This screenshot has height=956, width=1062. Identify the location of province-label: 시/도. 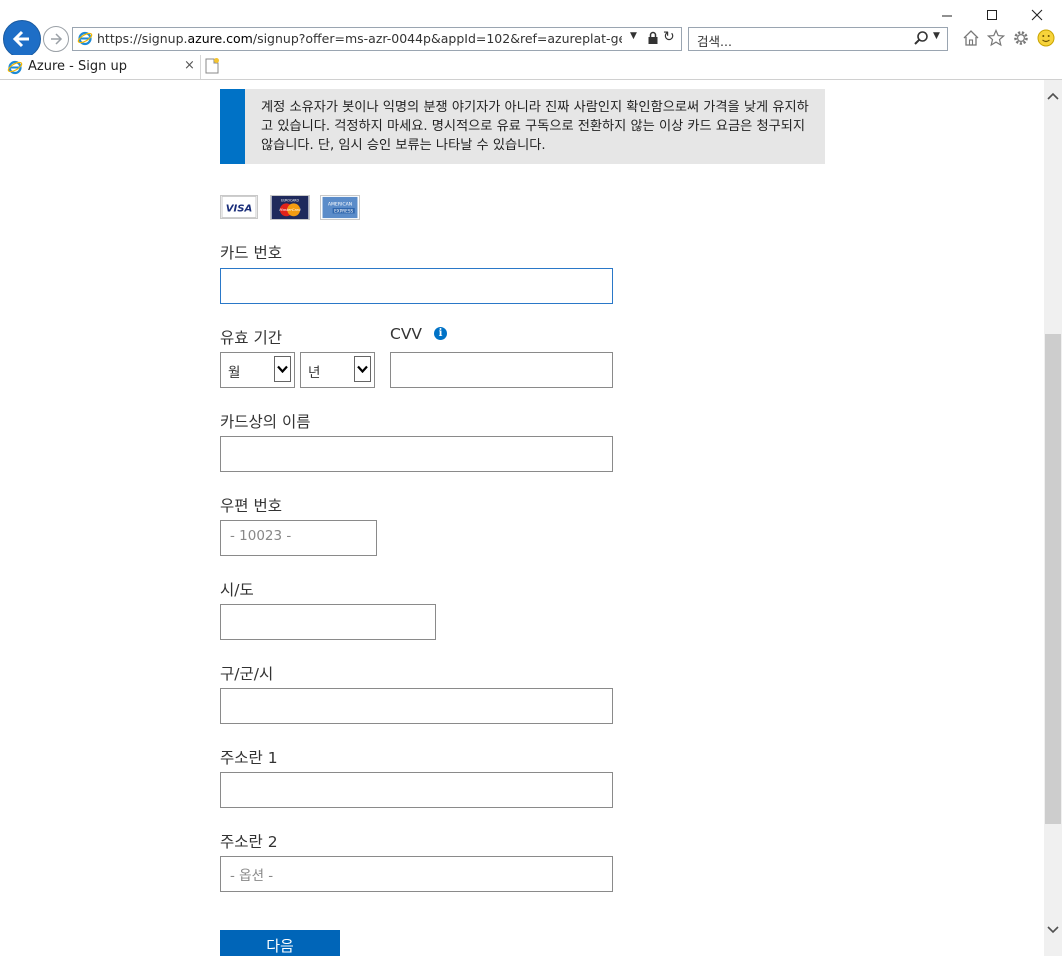
(237, 590).